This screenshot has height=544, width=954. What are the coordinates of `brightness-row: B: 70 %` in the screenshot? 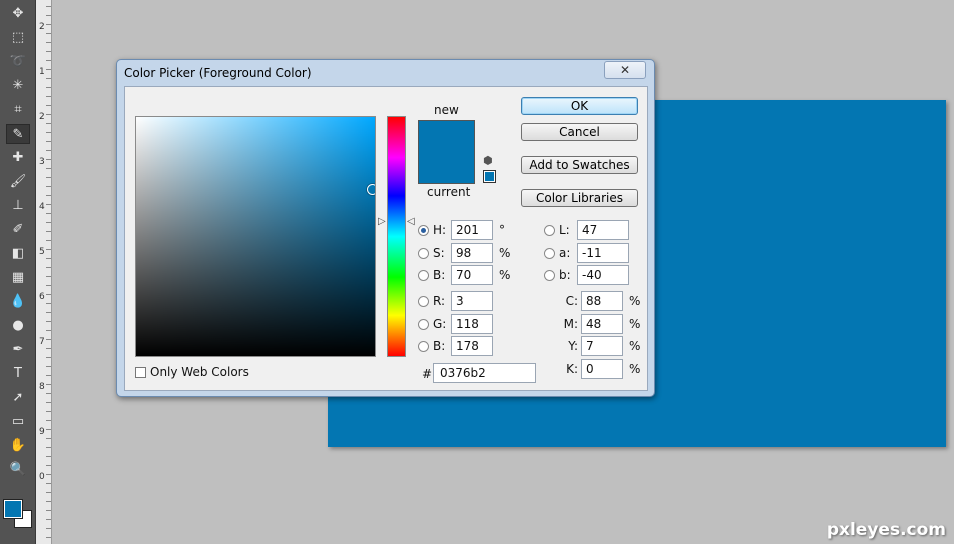 It's located at (464, 275).